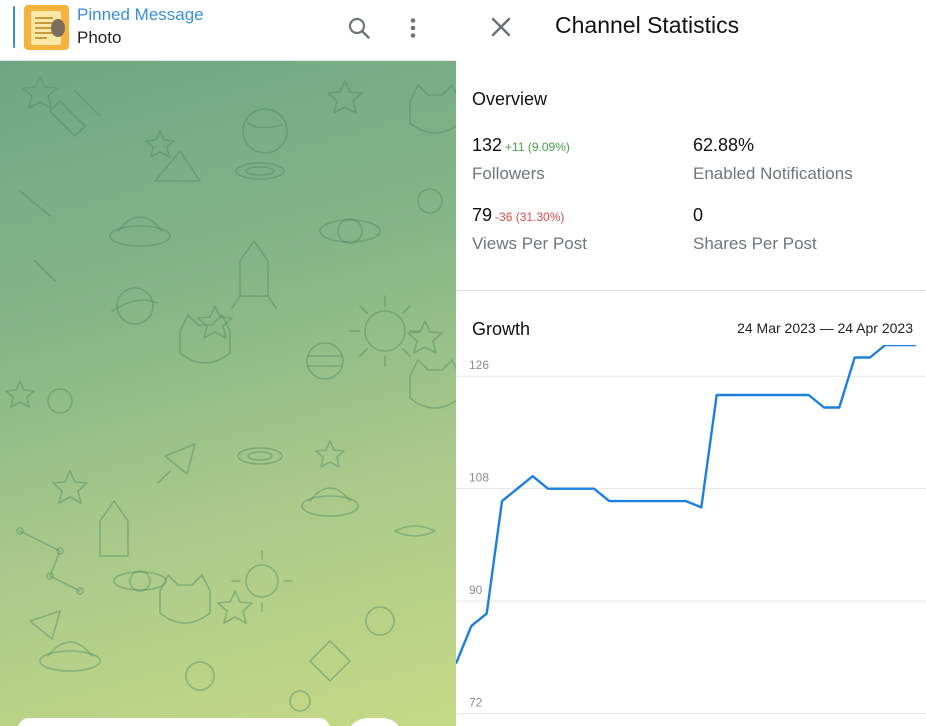 This screenshot has height=726, width=926. Describe the element at coordinates (46, 27) in the screenshot. I see `pinned-photo-thumbnail` at that location.